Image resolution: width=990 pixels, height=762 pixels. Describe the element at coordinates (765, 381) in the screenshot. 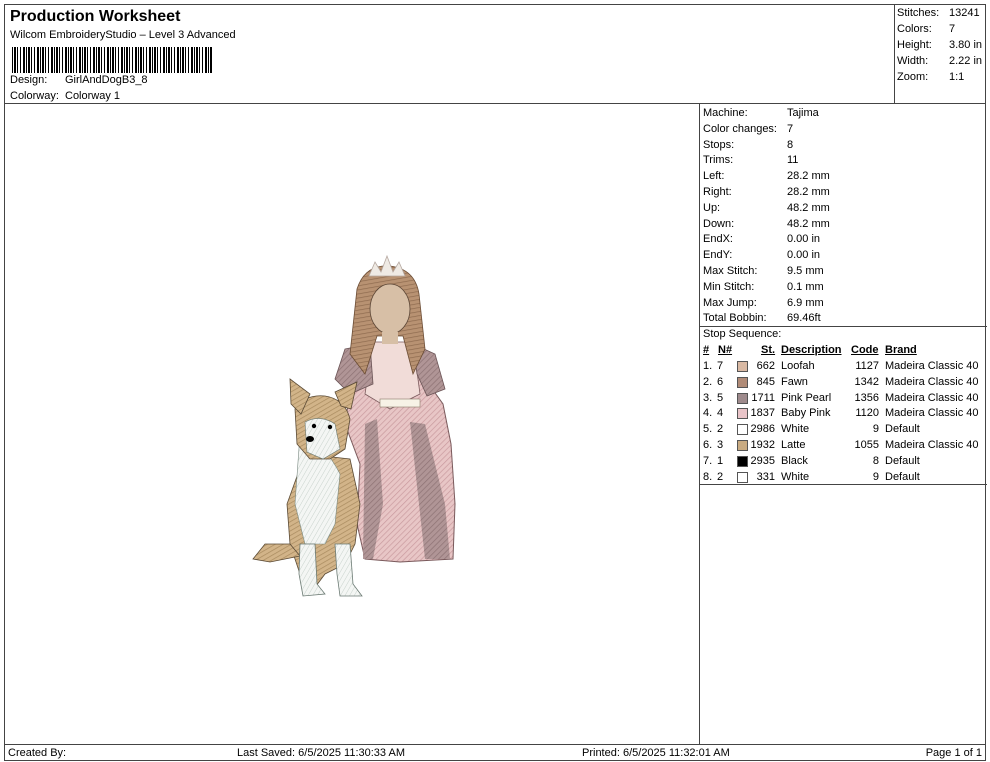

I see `cell-stitches: 845` at that location.